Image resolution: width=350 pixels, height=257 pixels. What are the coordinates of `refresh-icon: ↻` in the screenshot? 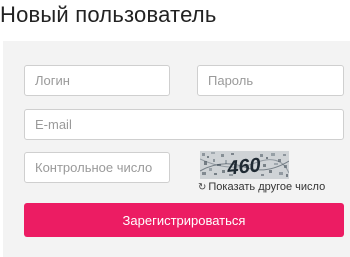 It's located at (202, 187).